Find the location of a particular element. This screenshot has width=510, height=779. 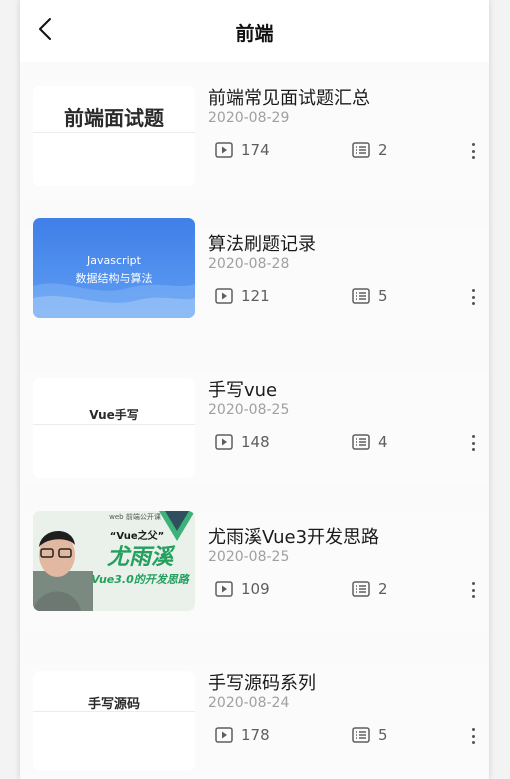

view-count: 174 is located at coordinates (242, 150).